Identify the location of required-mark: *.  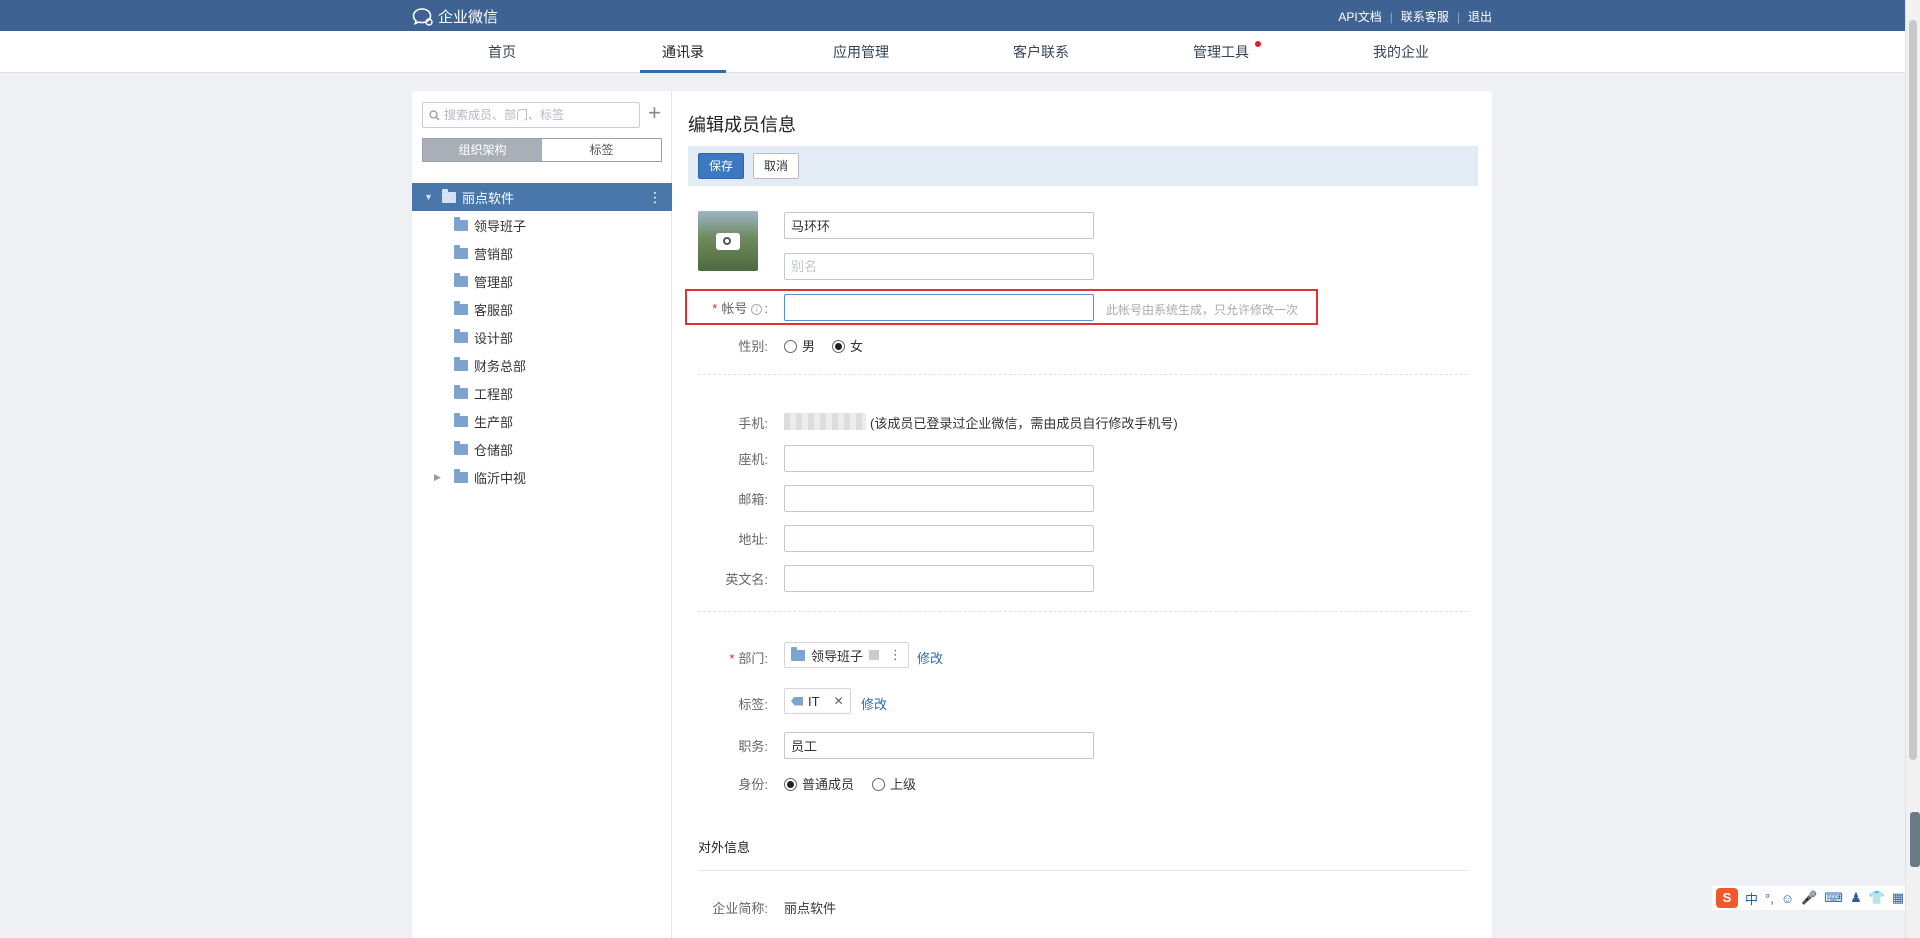
(732, 658).